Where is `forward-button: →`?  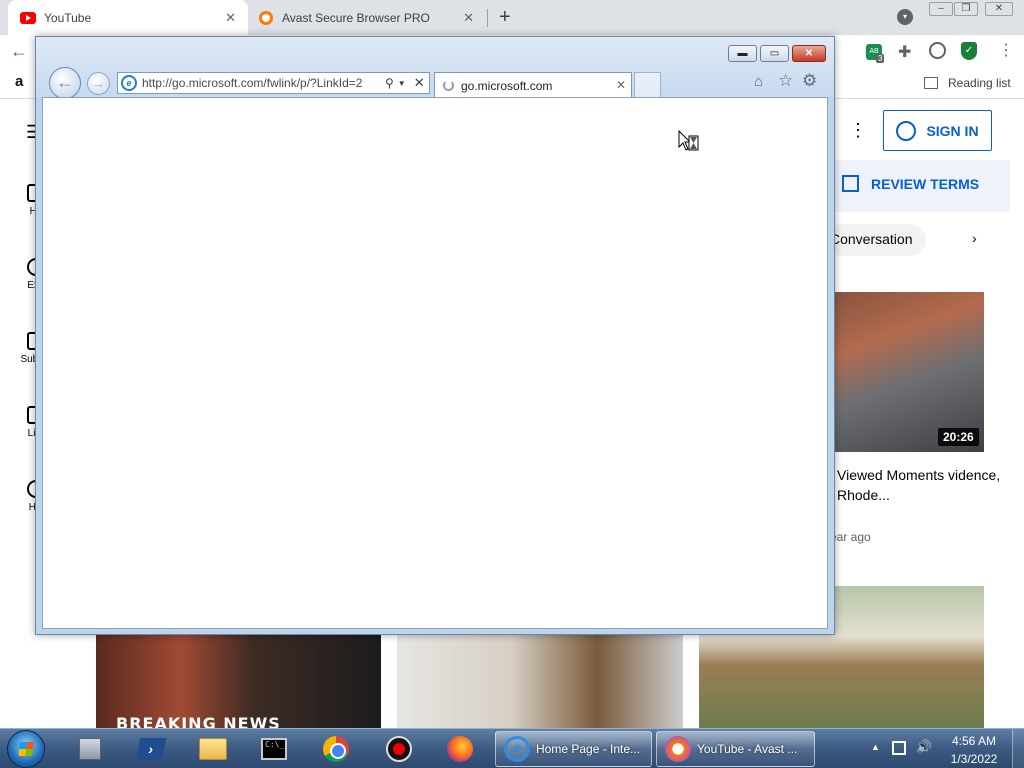 forward-button: → is located at coordinates (98, 83).